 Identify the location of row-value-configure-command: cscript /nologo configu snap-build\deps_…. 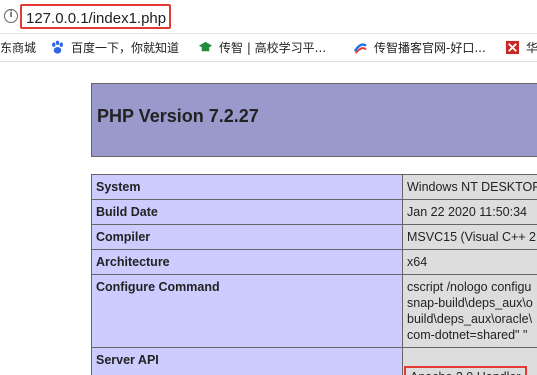
(469, 311).